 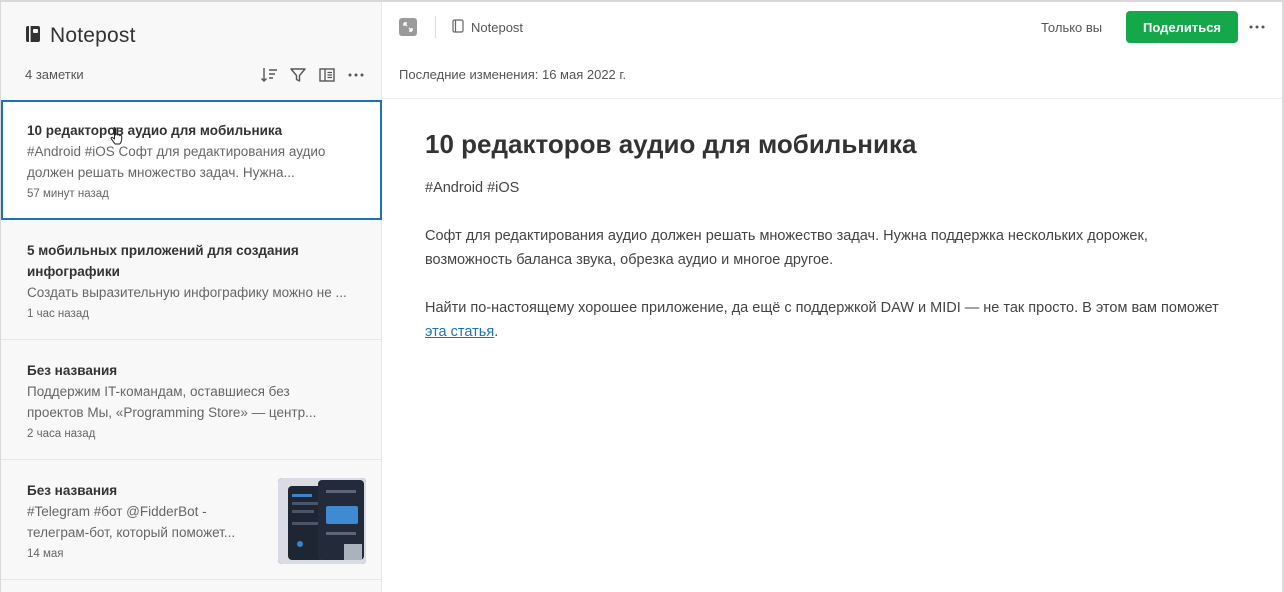 I want to click on note-heading: 10 редакторов аудио для мобильника, so click(x=825, y=144).